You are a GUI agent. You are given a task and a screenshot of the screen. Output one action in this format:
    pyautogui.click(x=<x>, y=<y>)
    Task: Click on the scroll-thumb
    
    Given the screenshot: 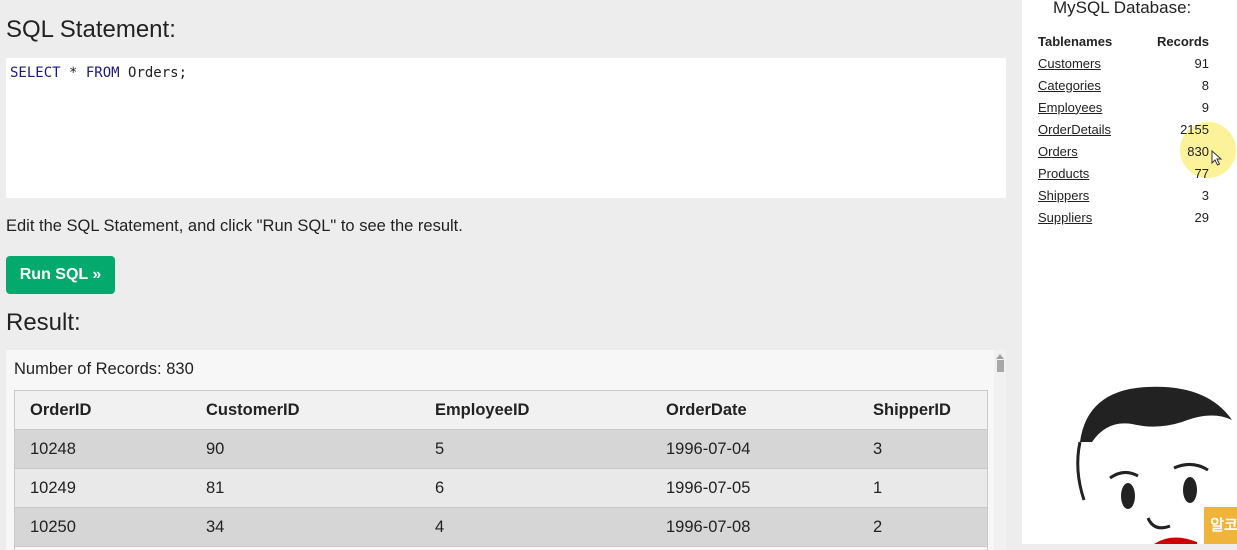 What is the action you would take?
    pyautogui.click(x=1000, y=366)
    